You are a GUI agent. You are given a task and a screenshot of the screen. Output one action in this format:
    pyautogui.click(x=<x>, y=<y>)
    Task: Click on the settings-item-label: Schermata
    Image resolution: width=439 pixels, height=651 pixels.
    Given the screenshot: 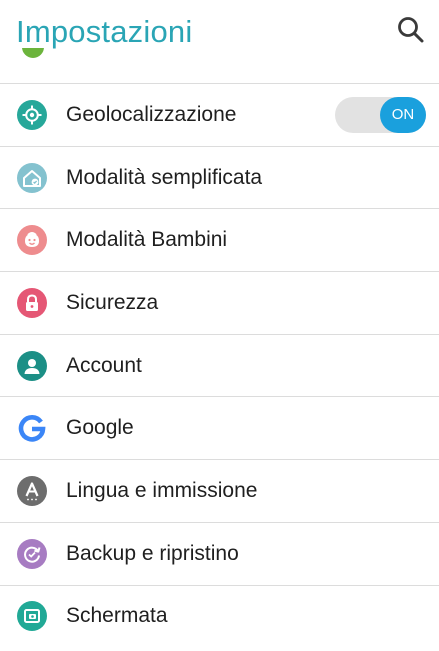 What is the action you would take?
    pyautogui.click(x=117, y=616)
    